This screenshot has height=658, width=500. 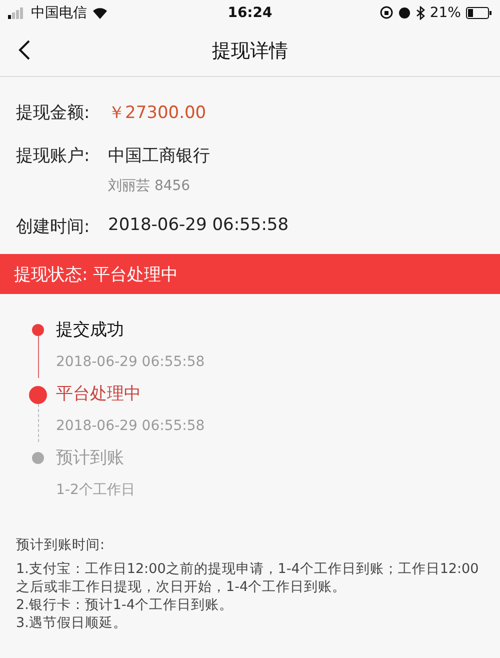 What do you see at coordinates (198, 225) in the screenshot?
I see `field-value: 2018-06-29 06:55:58` at bounding box center [198, 225].